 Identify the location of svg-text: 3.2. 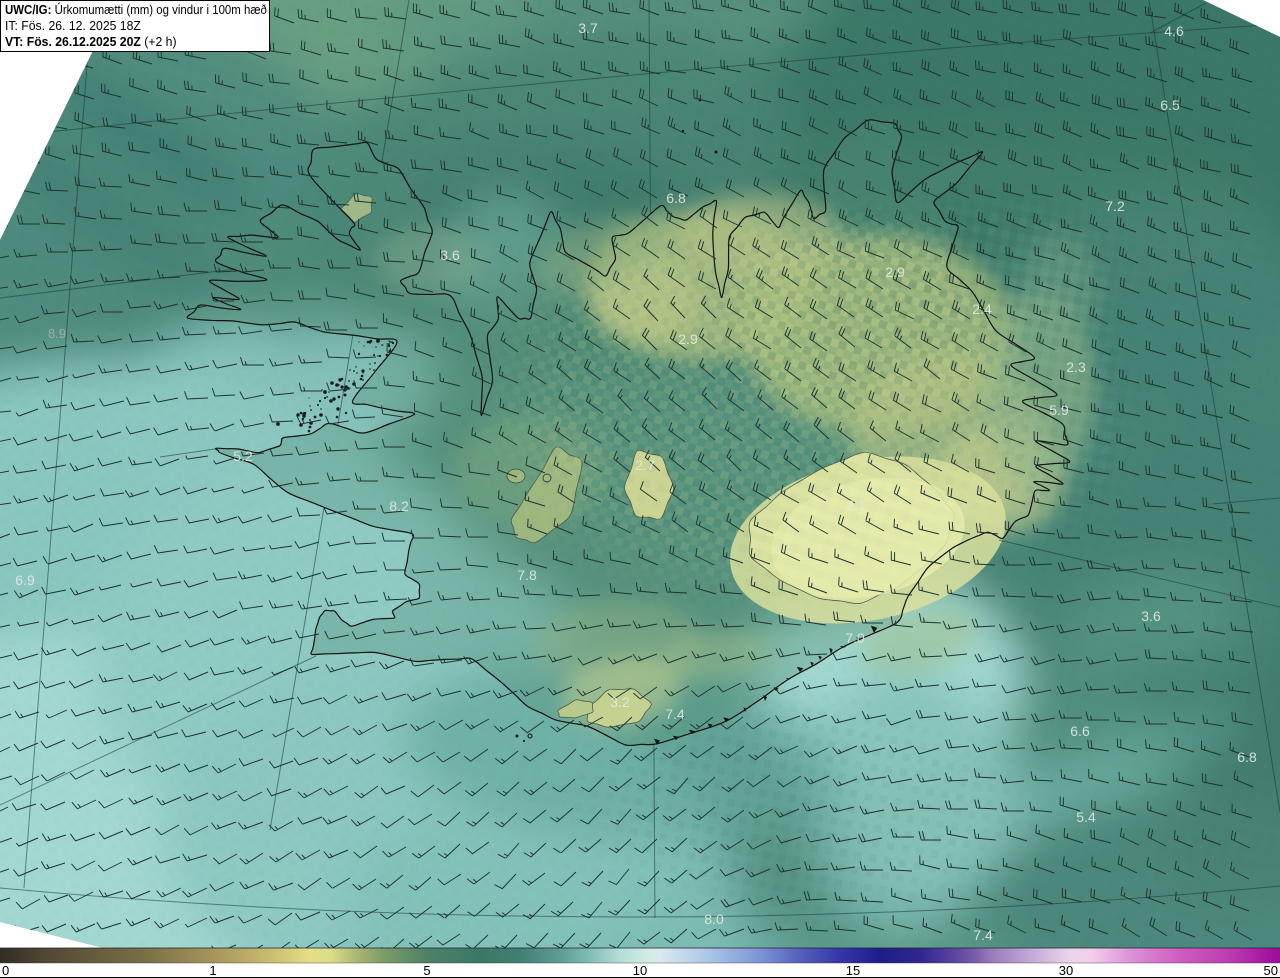
(620, 702).